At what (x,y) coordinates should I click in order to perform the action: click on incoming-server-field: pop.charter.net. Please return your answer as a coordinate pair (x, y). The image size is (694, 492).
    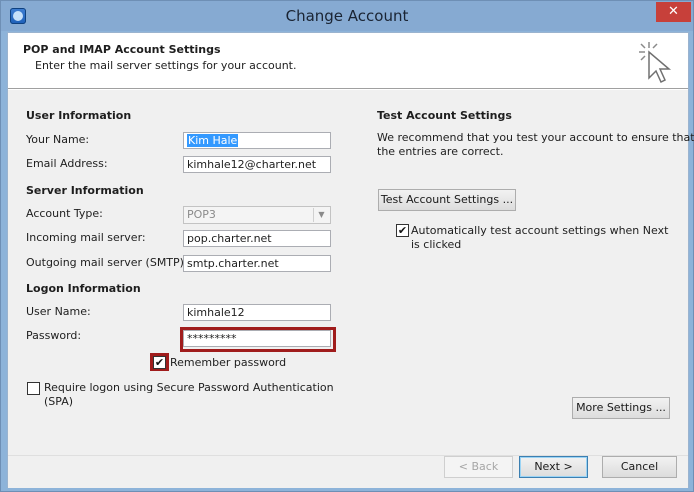
    Looking at the image, I should click on (257, 238).